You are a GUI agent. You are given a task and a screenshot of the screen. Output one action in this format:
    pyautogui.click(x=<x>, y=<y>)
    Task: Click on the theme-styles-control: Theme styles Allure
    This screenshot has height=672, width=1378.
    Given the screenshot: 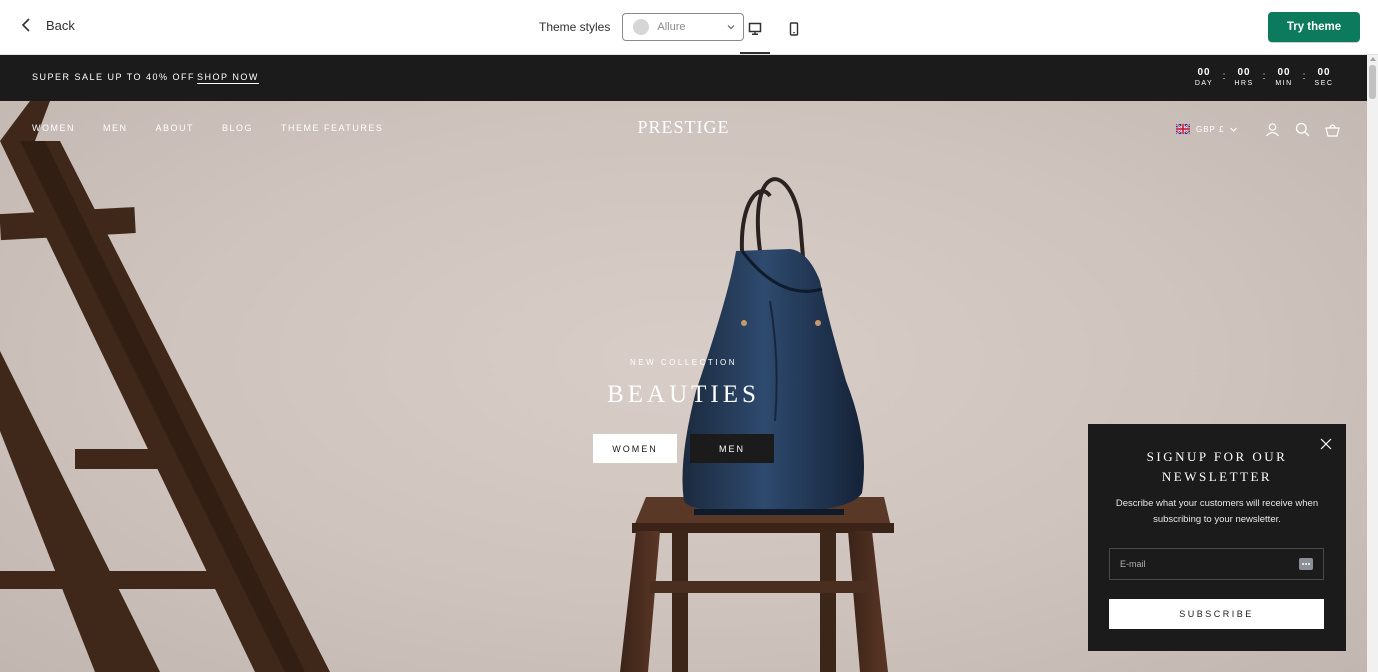 What is the action you would take?
    pyautogui.click(x=642, y=27)
    